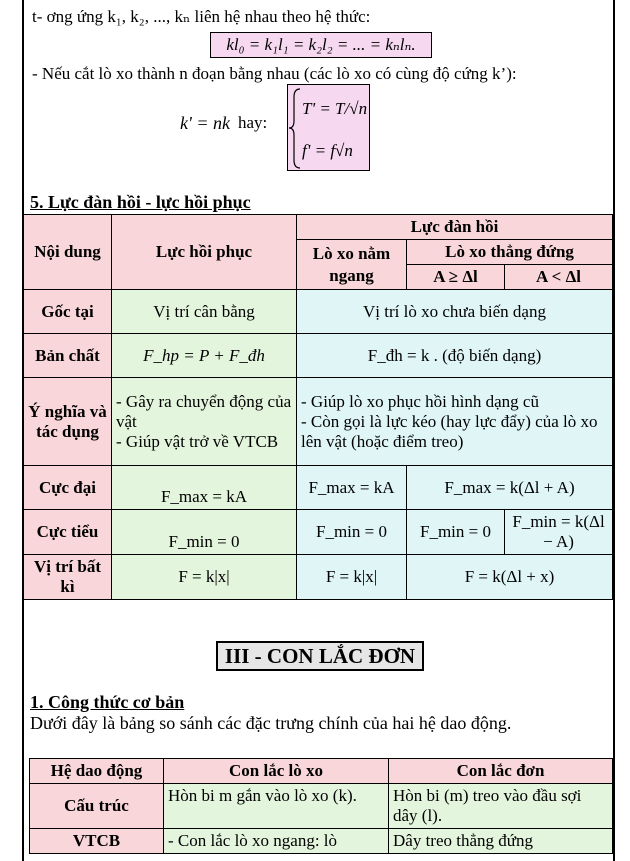  Describe the element at coordinates (204, 252) in the screenshot. I see `header-restoring: Lực hồi phục` at that location.